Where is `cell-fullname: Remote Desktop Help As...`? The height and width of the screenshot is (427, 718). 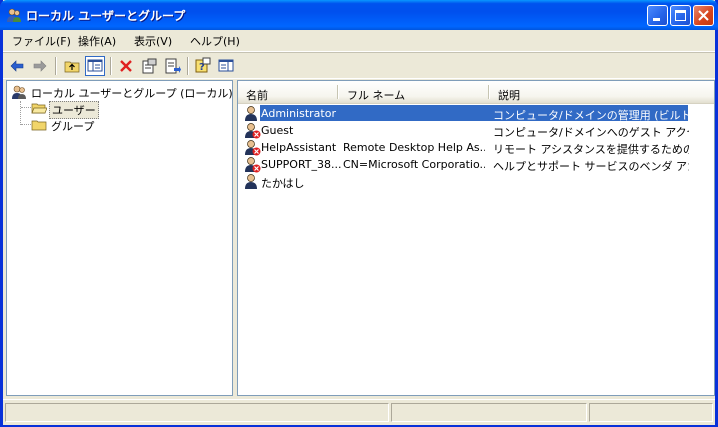
cell-fullname: Remote Desktop Help As... is located at coordinates (414, 147).